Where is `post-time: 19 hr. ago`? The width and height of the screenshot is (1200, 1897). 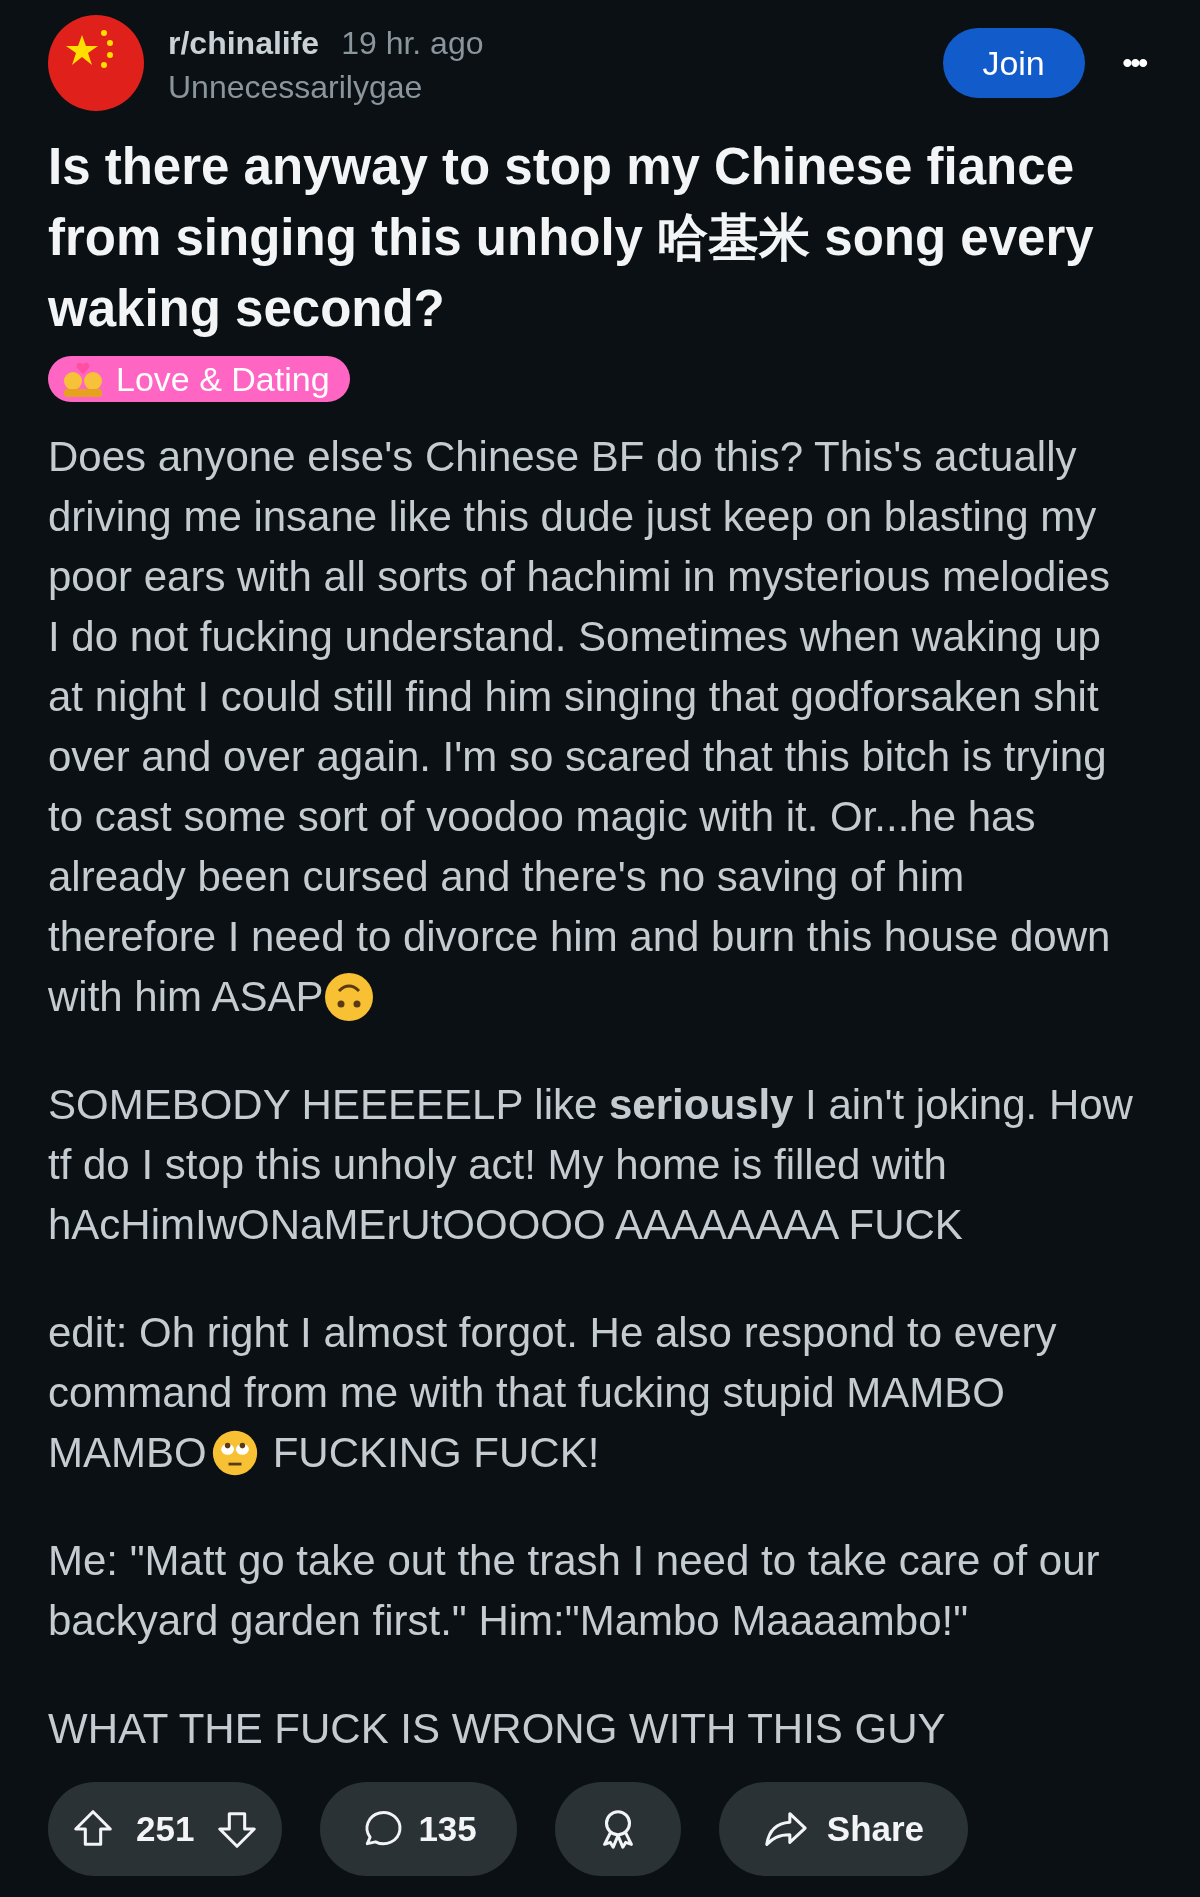 post-time: 19 hr. ago is located at coordinates (412, 43).